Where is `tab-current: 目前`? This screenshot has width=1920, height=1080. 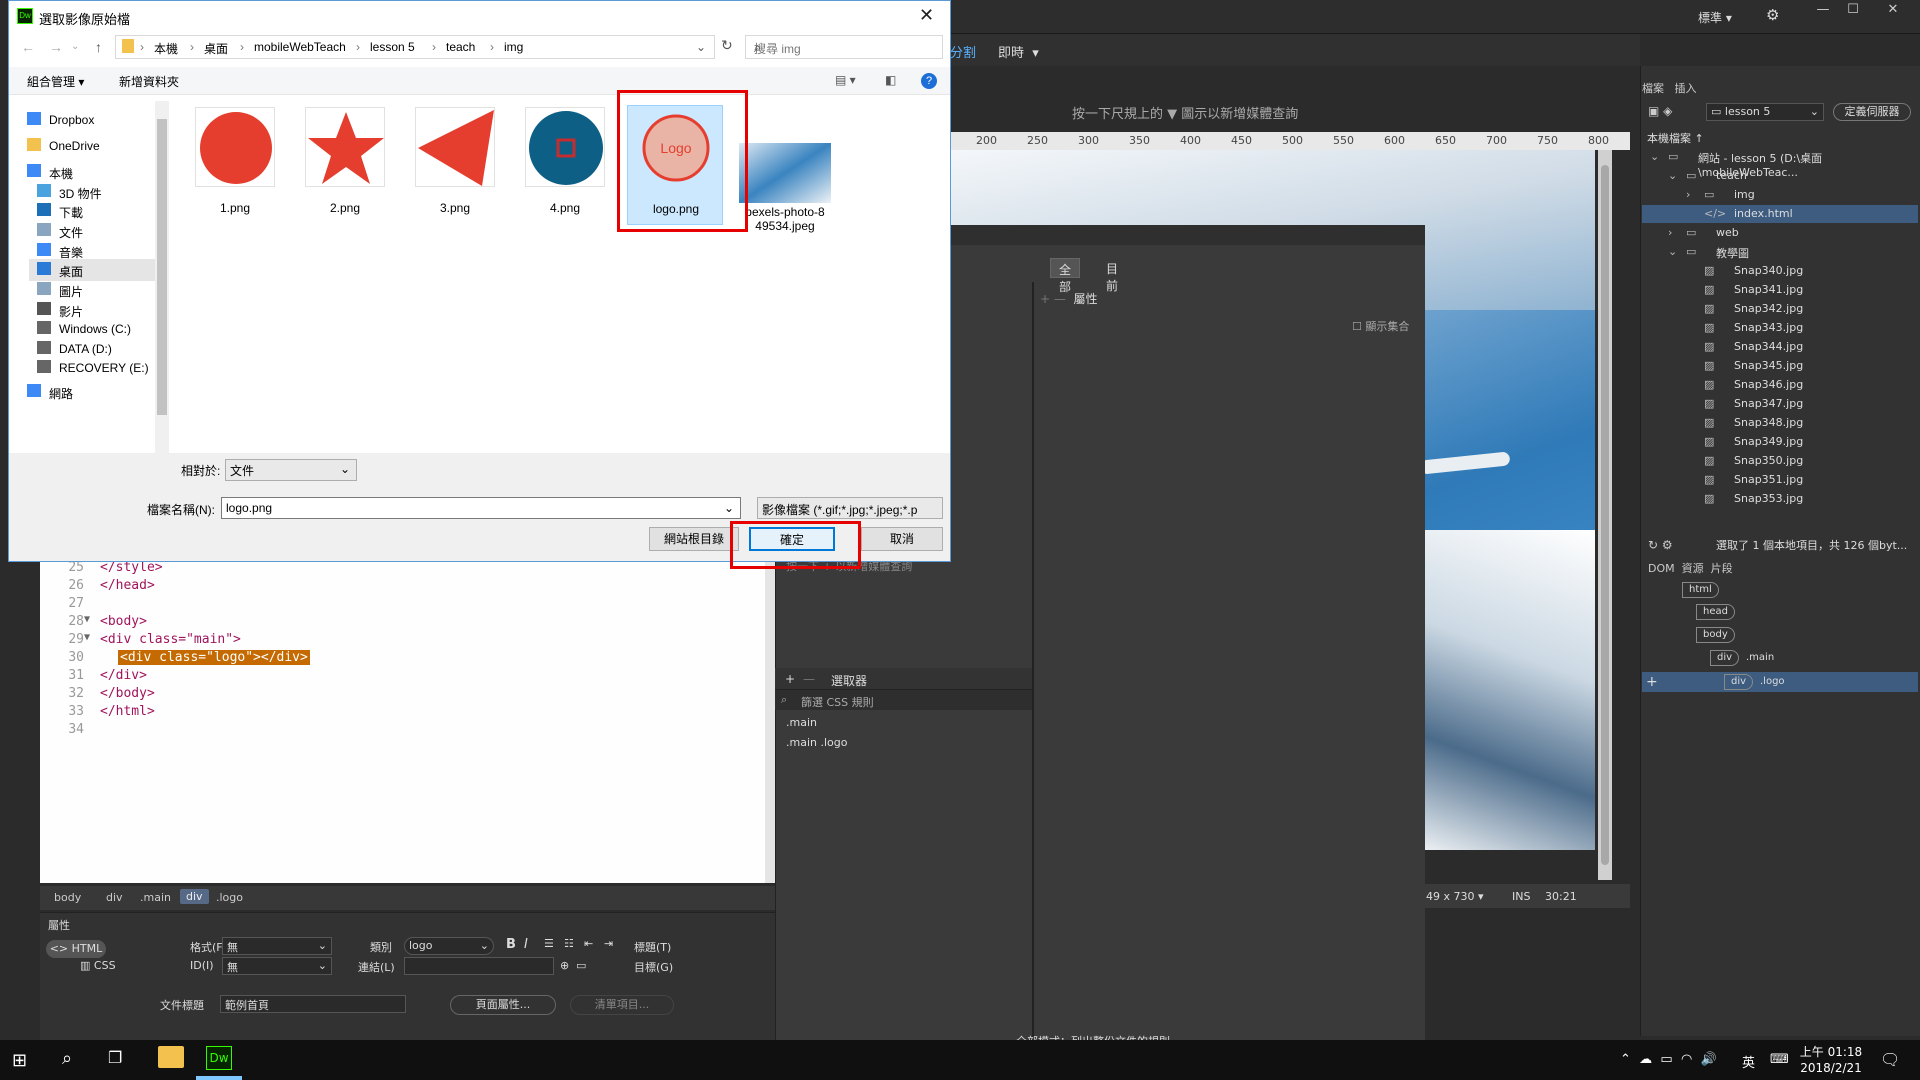 tab-current: 目前 is located at coordinates (1112, 275).